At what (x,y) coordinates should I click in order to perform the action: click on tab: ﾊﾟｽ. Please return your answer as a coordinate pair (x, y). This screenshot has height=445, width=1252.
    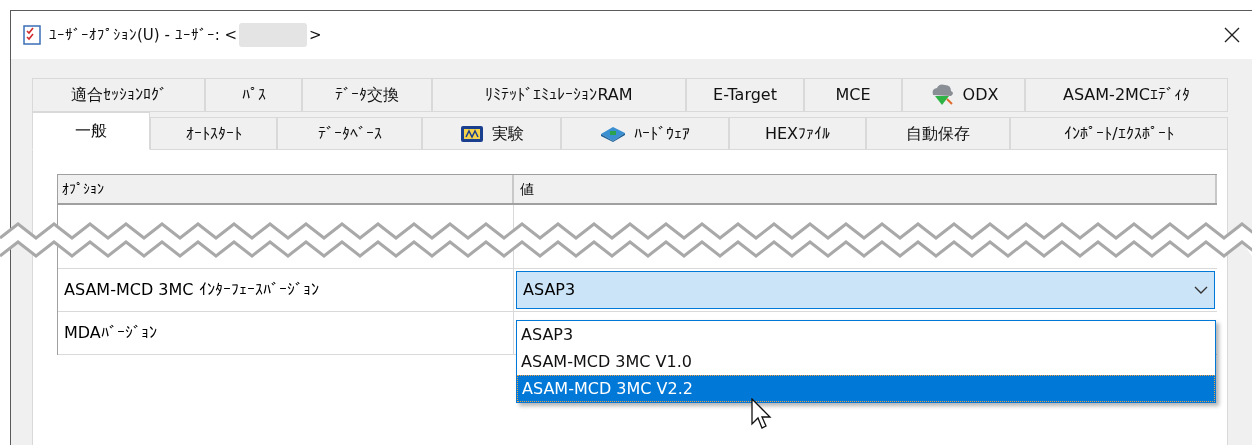
    Looking at the image, I should click on (253, 95).